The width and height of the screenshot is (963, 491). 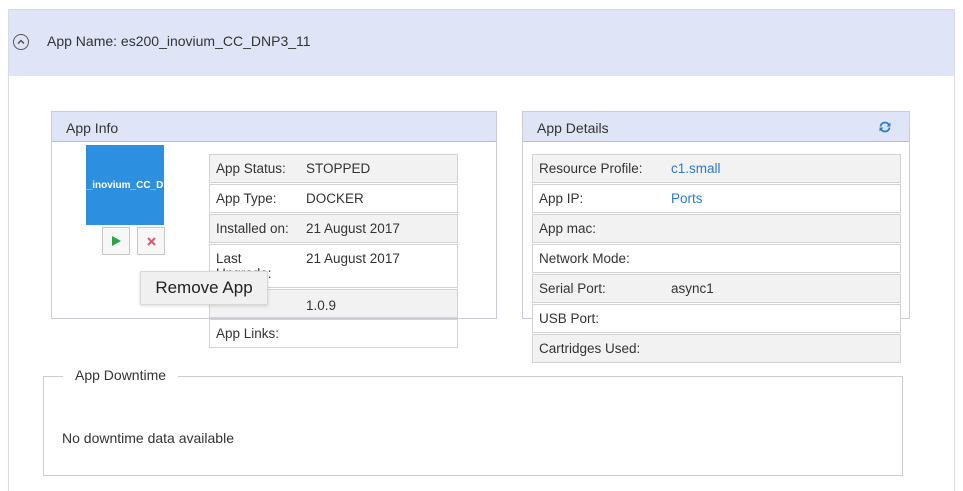 I want to click on app-mac-row: App mac:, so click(x=716, y=228).